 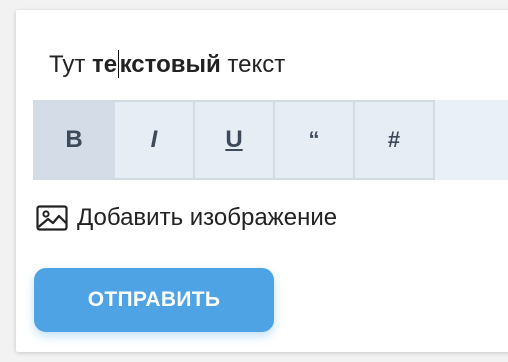 What do you see at coordinates (394, 140) in the screenshot?
I see `hashtag-button: #` at bounding box center [394, 140].